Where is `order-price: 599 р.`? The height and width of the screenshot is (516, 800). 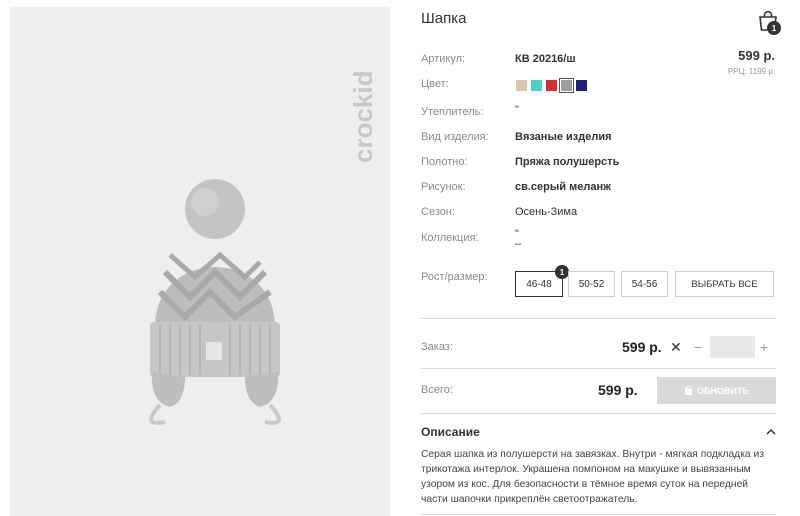
order-price: 599 р. is located at coordinates (642, 347).